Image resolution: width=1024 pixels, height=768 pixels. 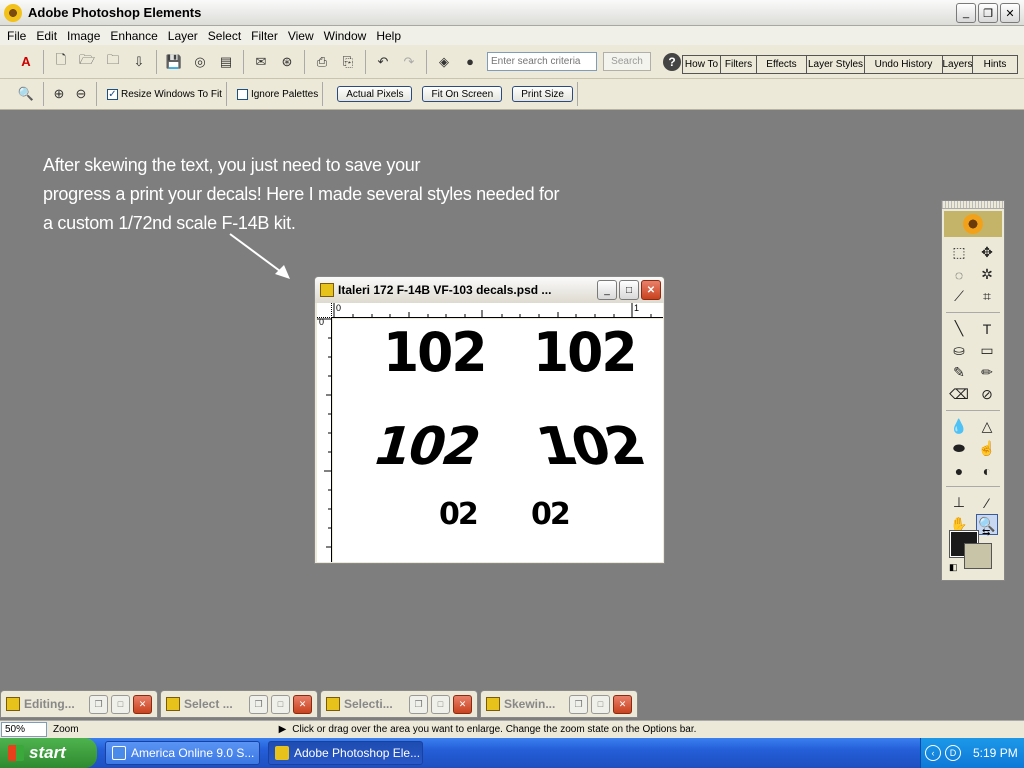 I want to click on undo-icon: ↶, so click(x=383, y=62).